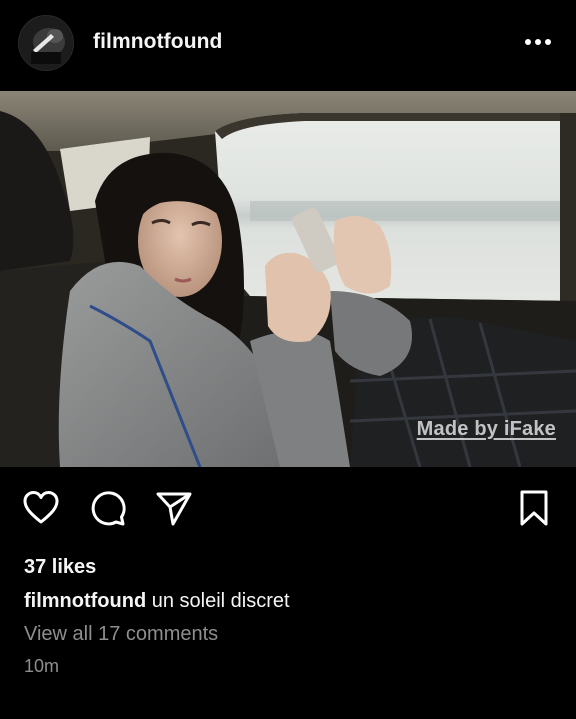 The width and height of the screenshot is (576, 719). What do you see at coordinates (486, 429) in the screenshot?
I see `watermark-text: Made by iFake` at bounding box center [486, 429].